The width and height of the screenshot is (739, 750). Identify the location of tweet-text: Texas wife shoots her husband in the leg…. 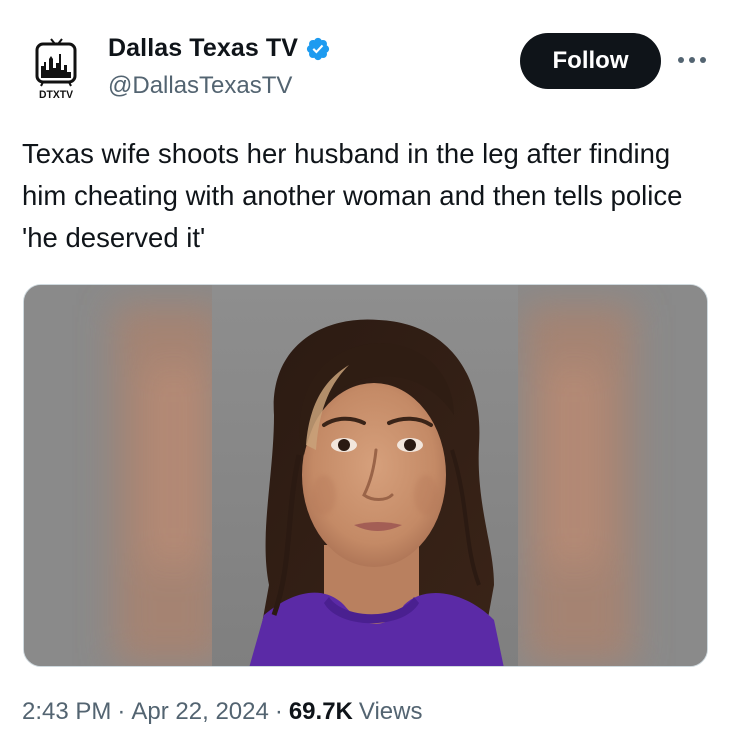
(352, 195).